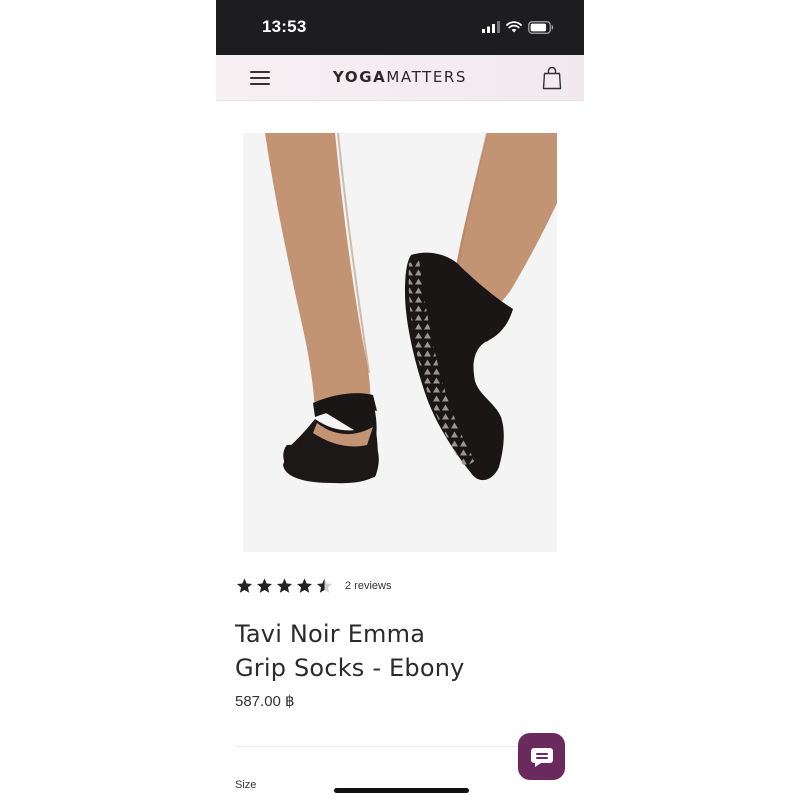 The image size is (800, 800). Describe the element at coordinates (514, 27) in the screenshot. I see `wifi-icon` at that location.